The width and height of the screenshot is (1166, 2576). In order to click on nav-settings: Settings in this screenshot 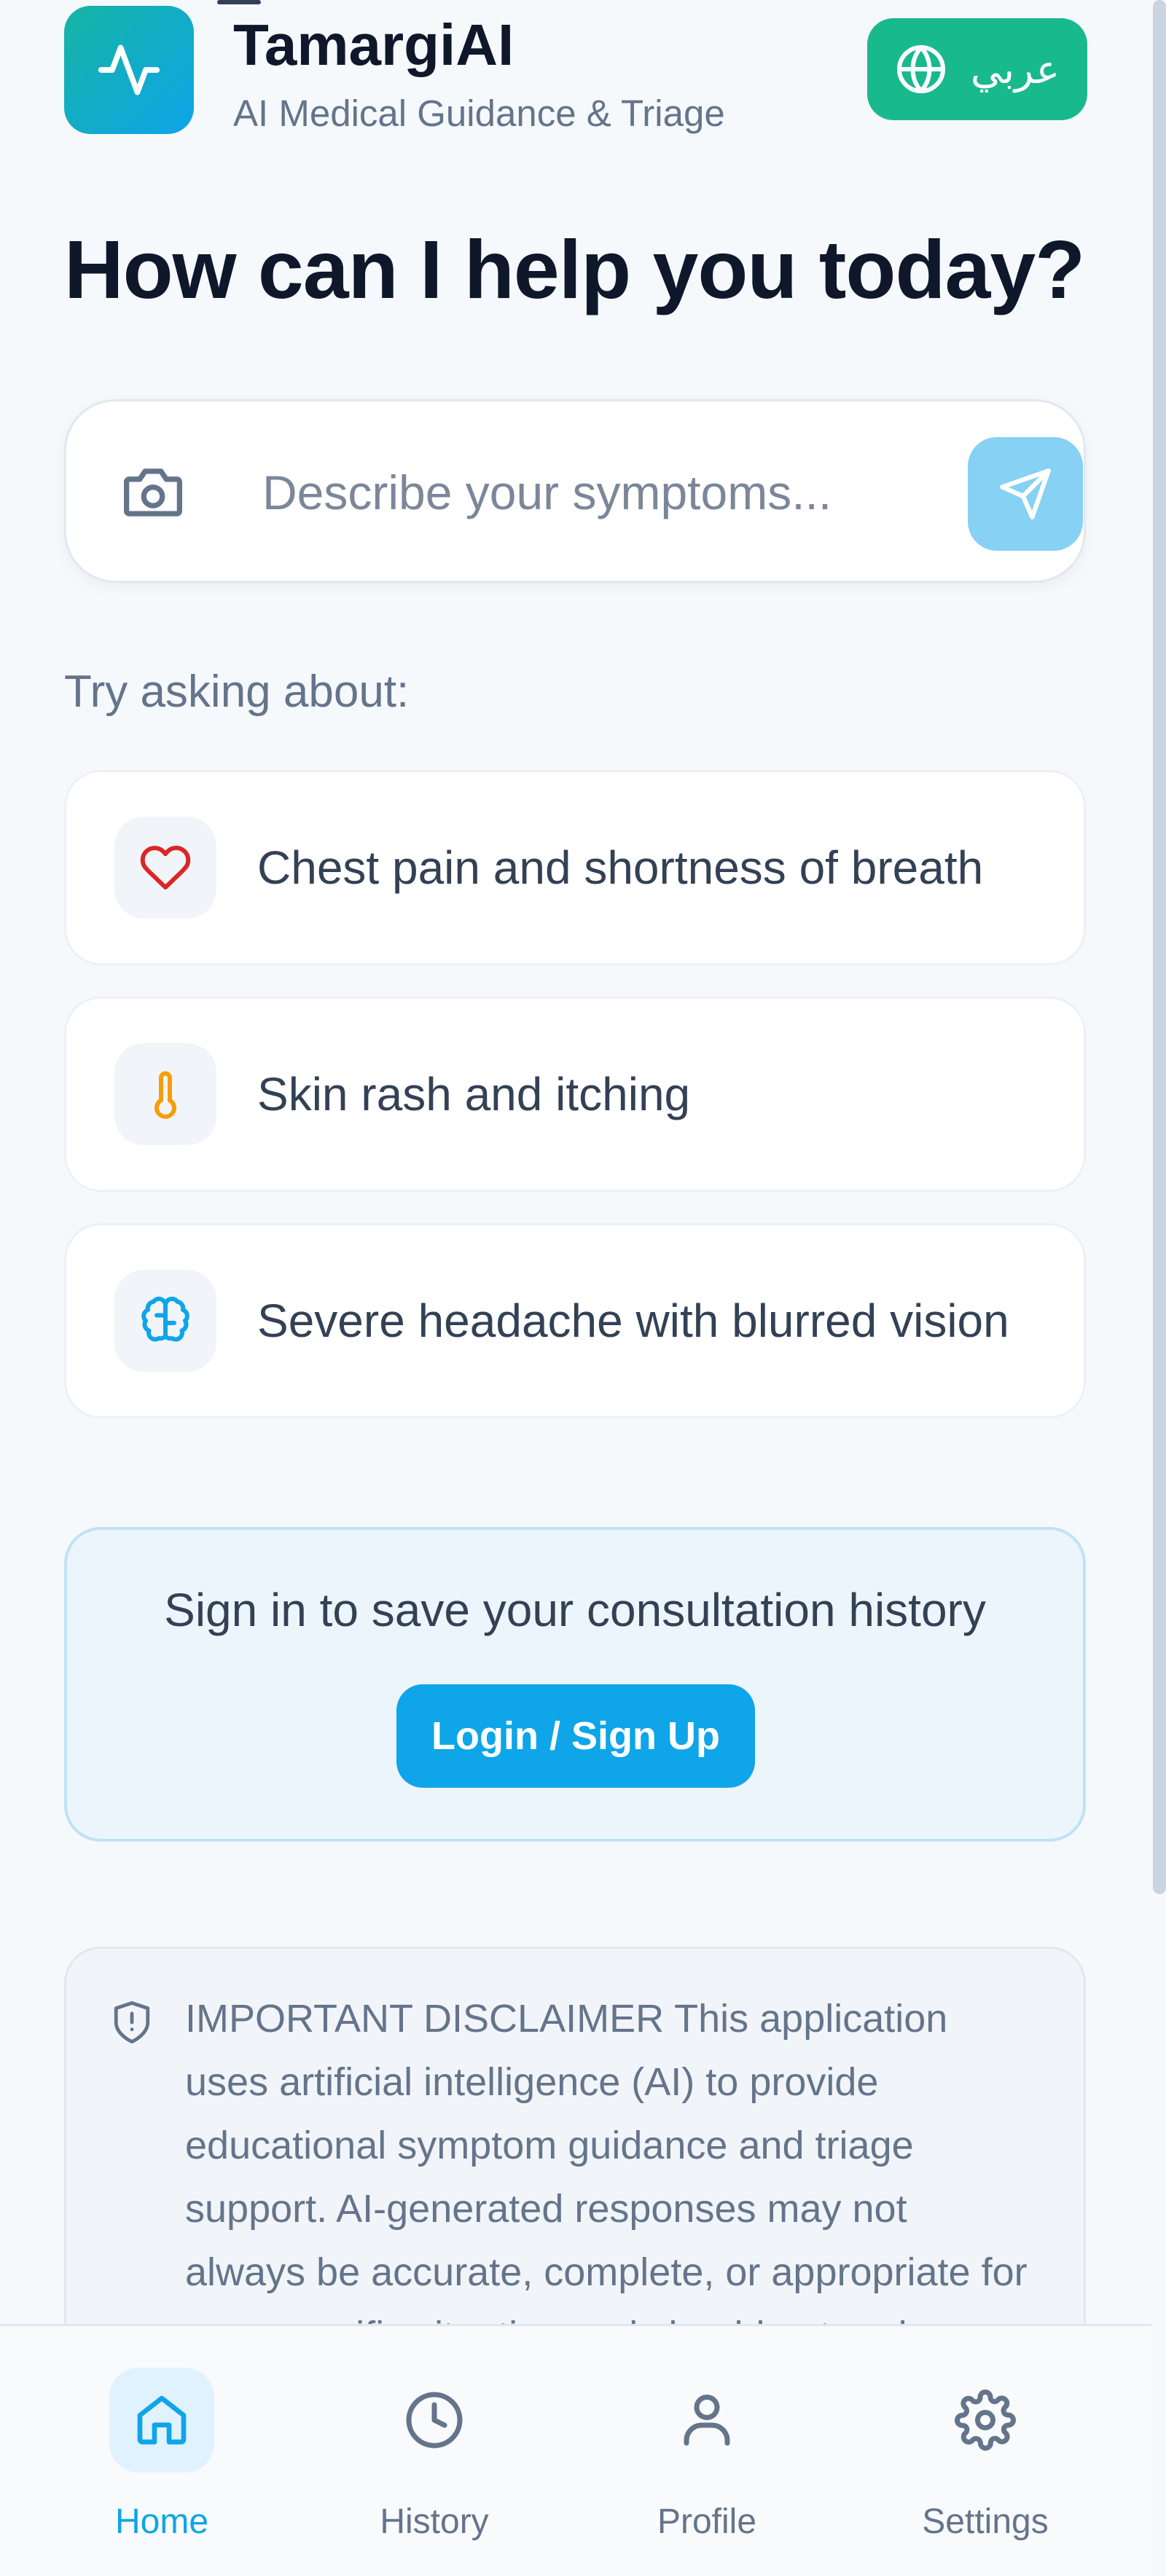, I will do `click(985, 2455)`.